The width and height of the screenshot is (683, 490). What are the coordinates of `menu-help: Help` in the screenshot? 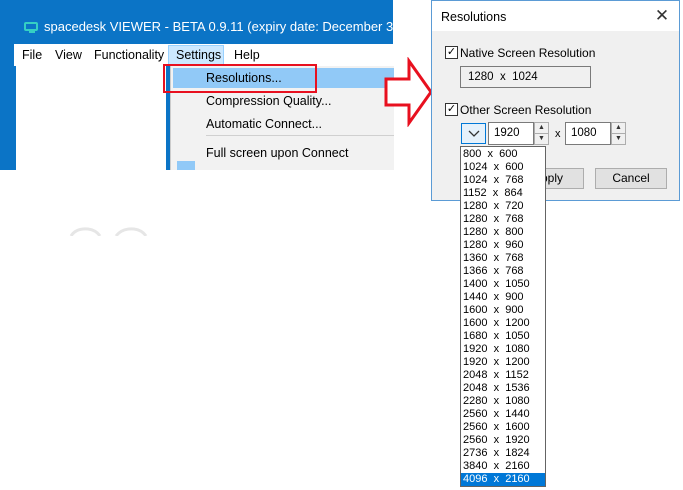 It's located at (247, 55).